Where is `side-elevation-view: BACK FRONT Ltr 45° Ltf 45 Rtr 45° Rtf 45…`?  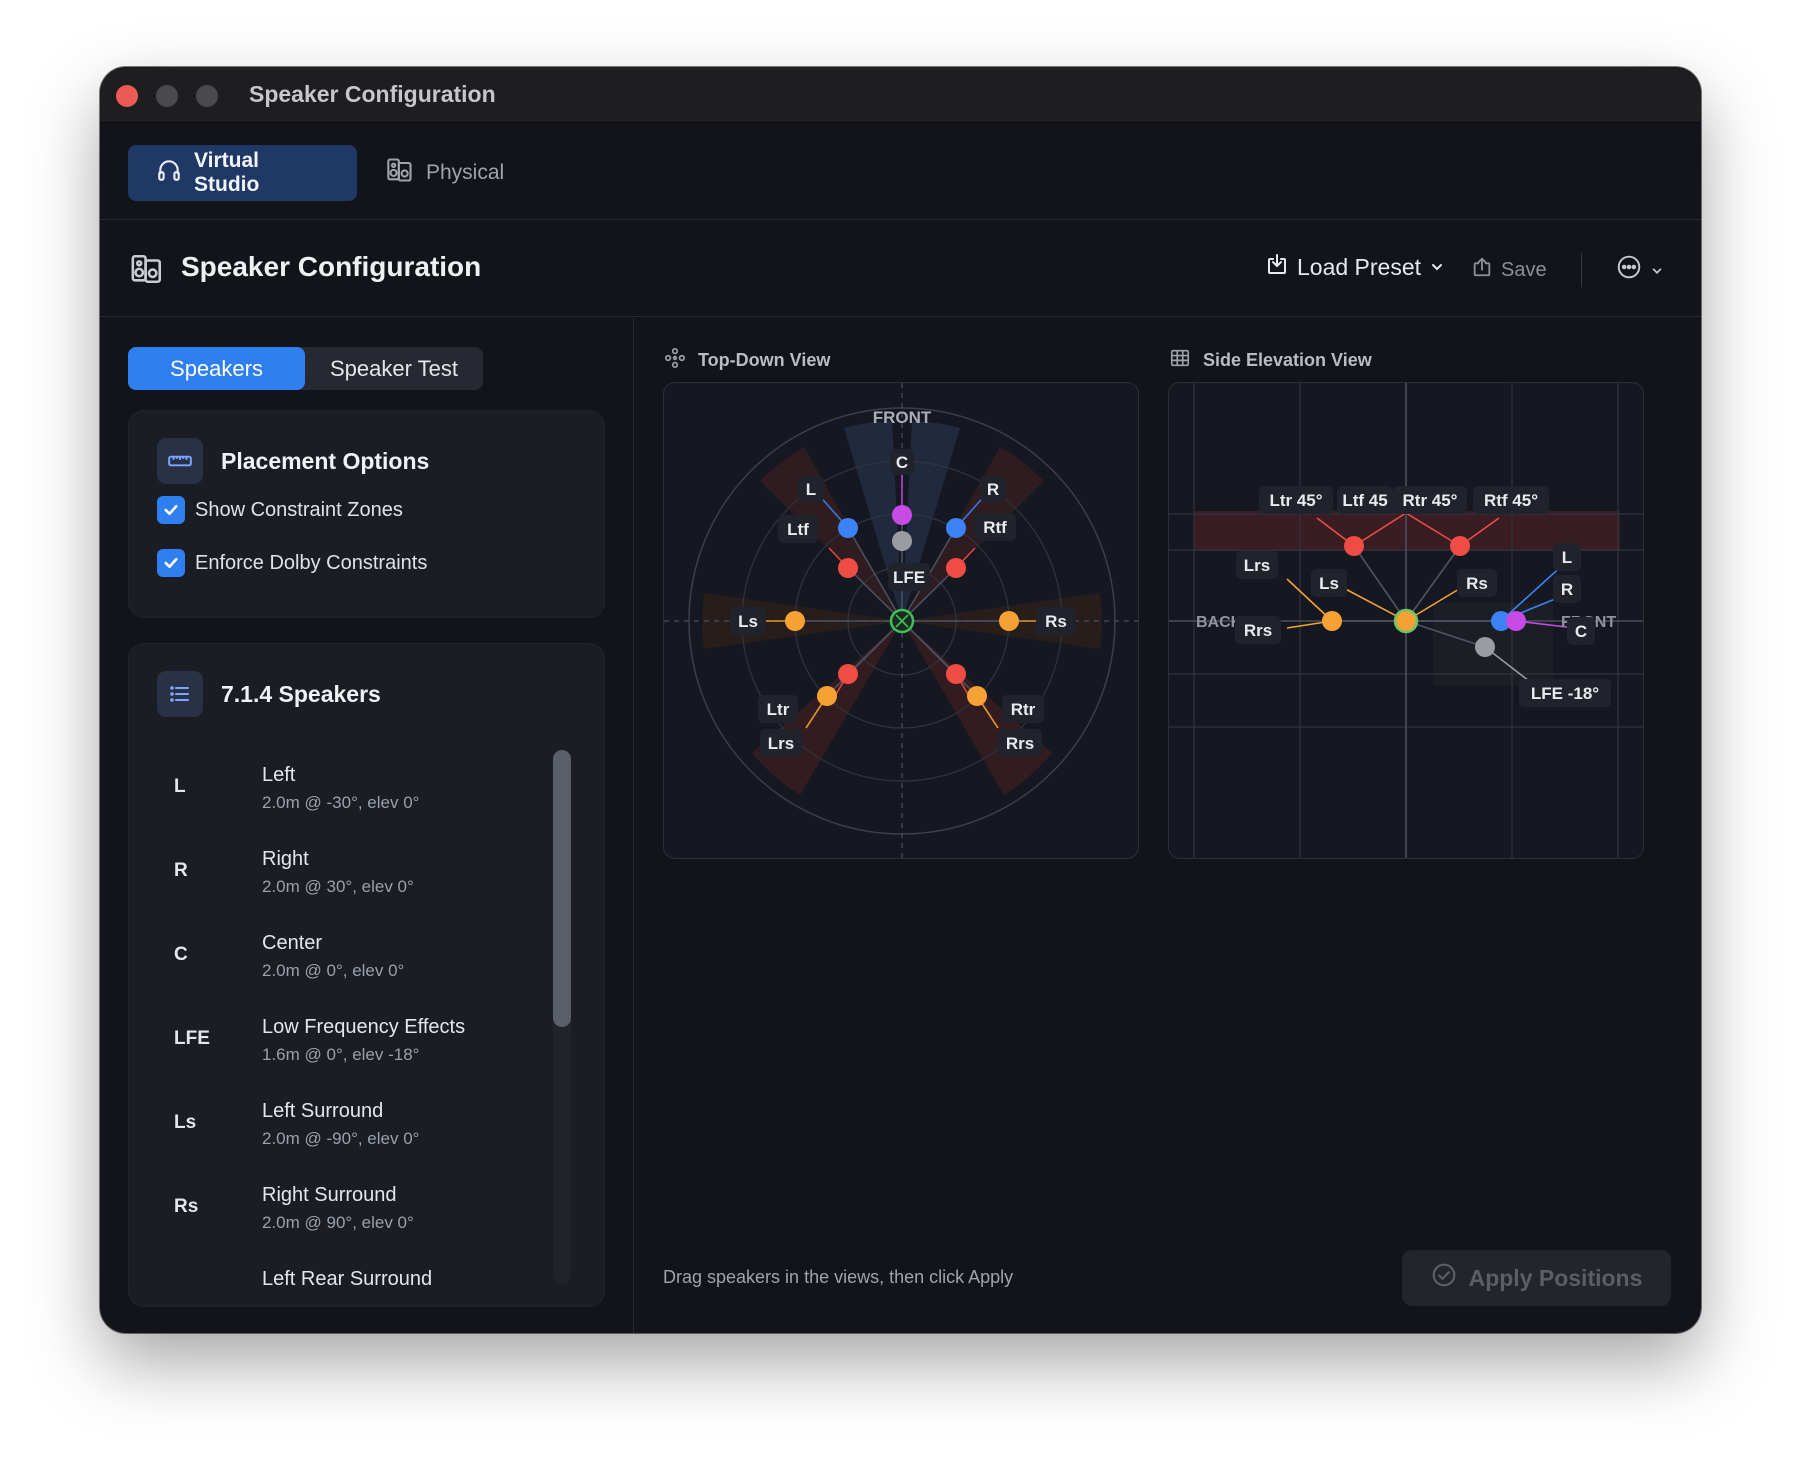 side-elevation-view: BACK FRONT Ltr 45° Ltf 45 Rtr 45° Rtf 45… is located at coordinates (1406, 620).